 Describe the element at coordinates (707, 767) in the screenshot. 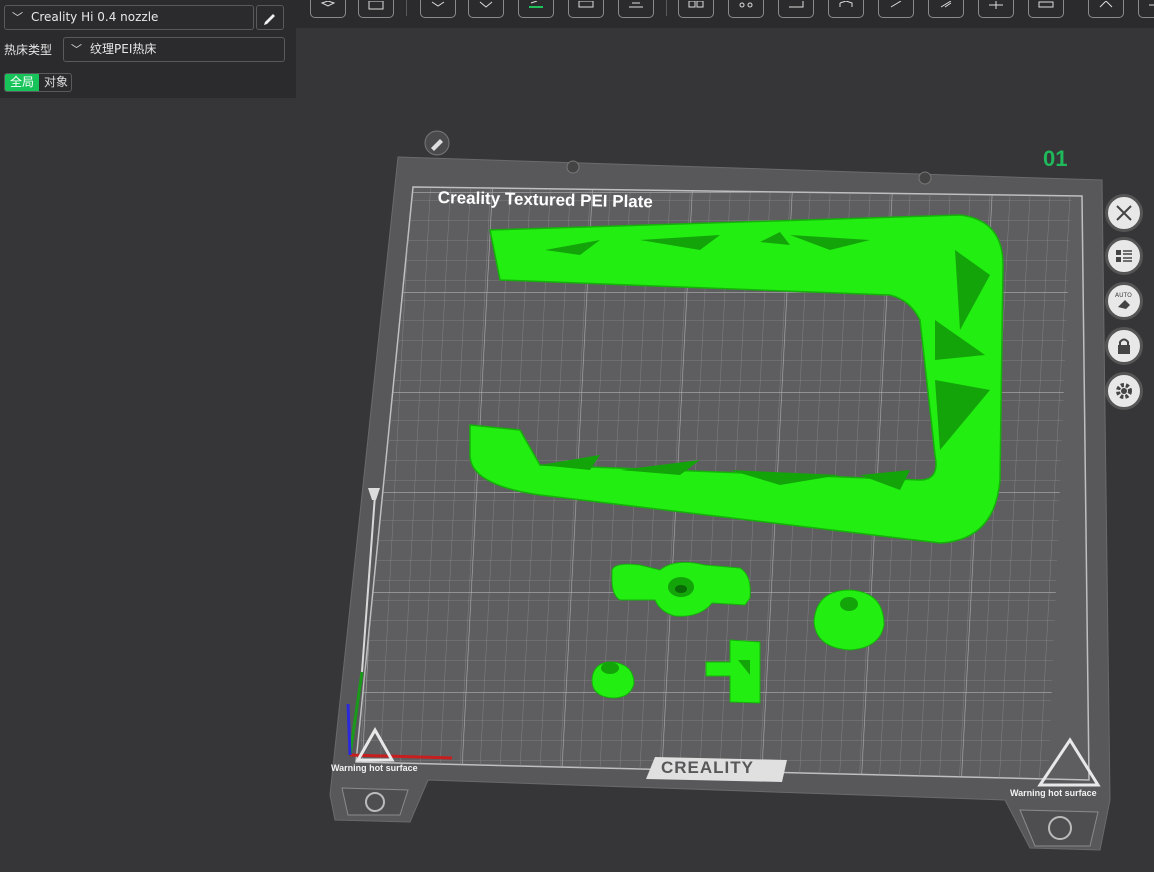

I see `brand-label: CREALITY` at that location.